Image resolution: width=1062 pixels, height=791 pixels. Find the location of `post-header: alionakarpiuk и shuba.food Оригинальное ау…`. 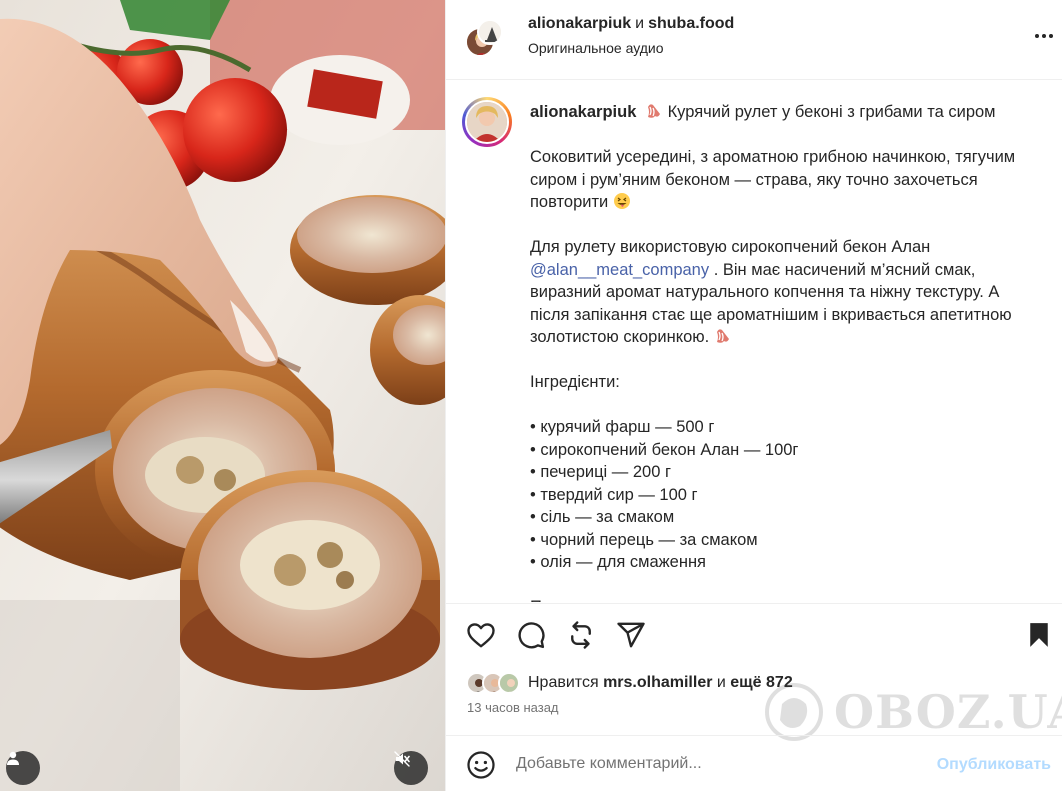

post-header: alionakarpiuk и shuba.food Оригинальное ау… is located at coordinates (754, 40).